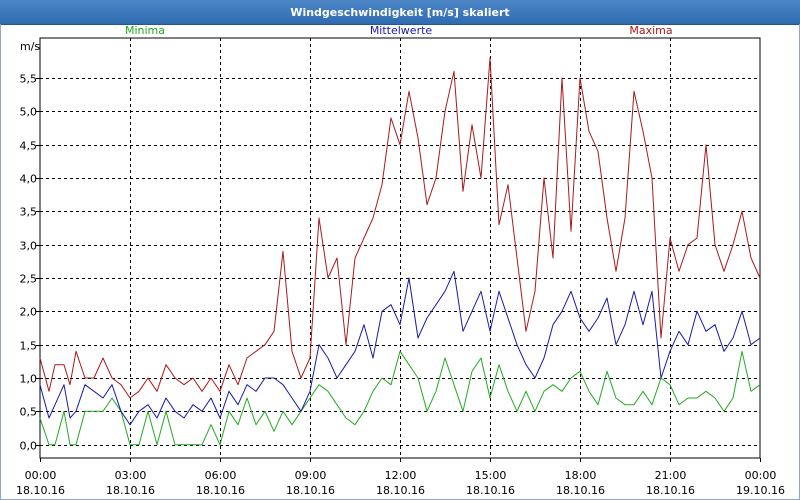  What do you see at coordinates (29, 346) in the screenshot?
I see `y-tick-label: 1,5` at bounding box center [29, 346].